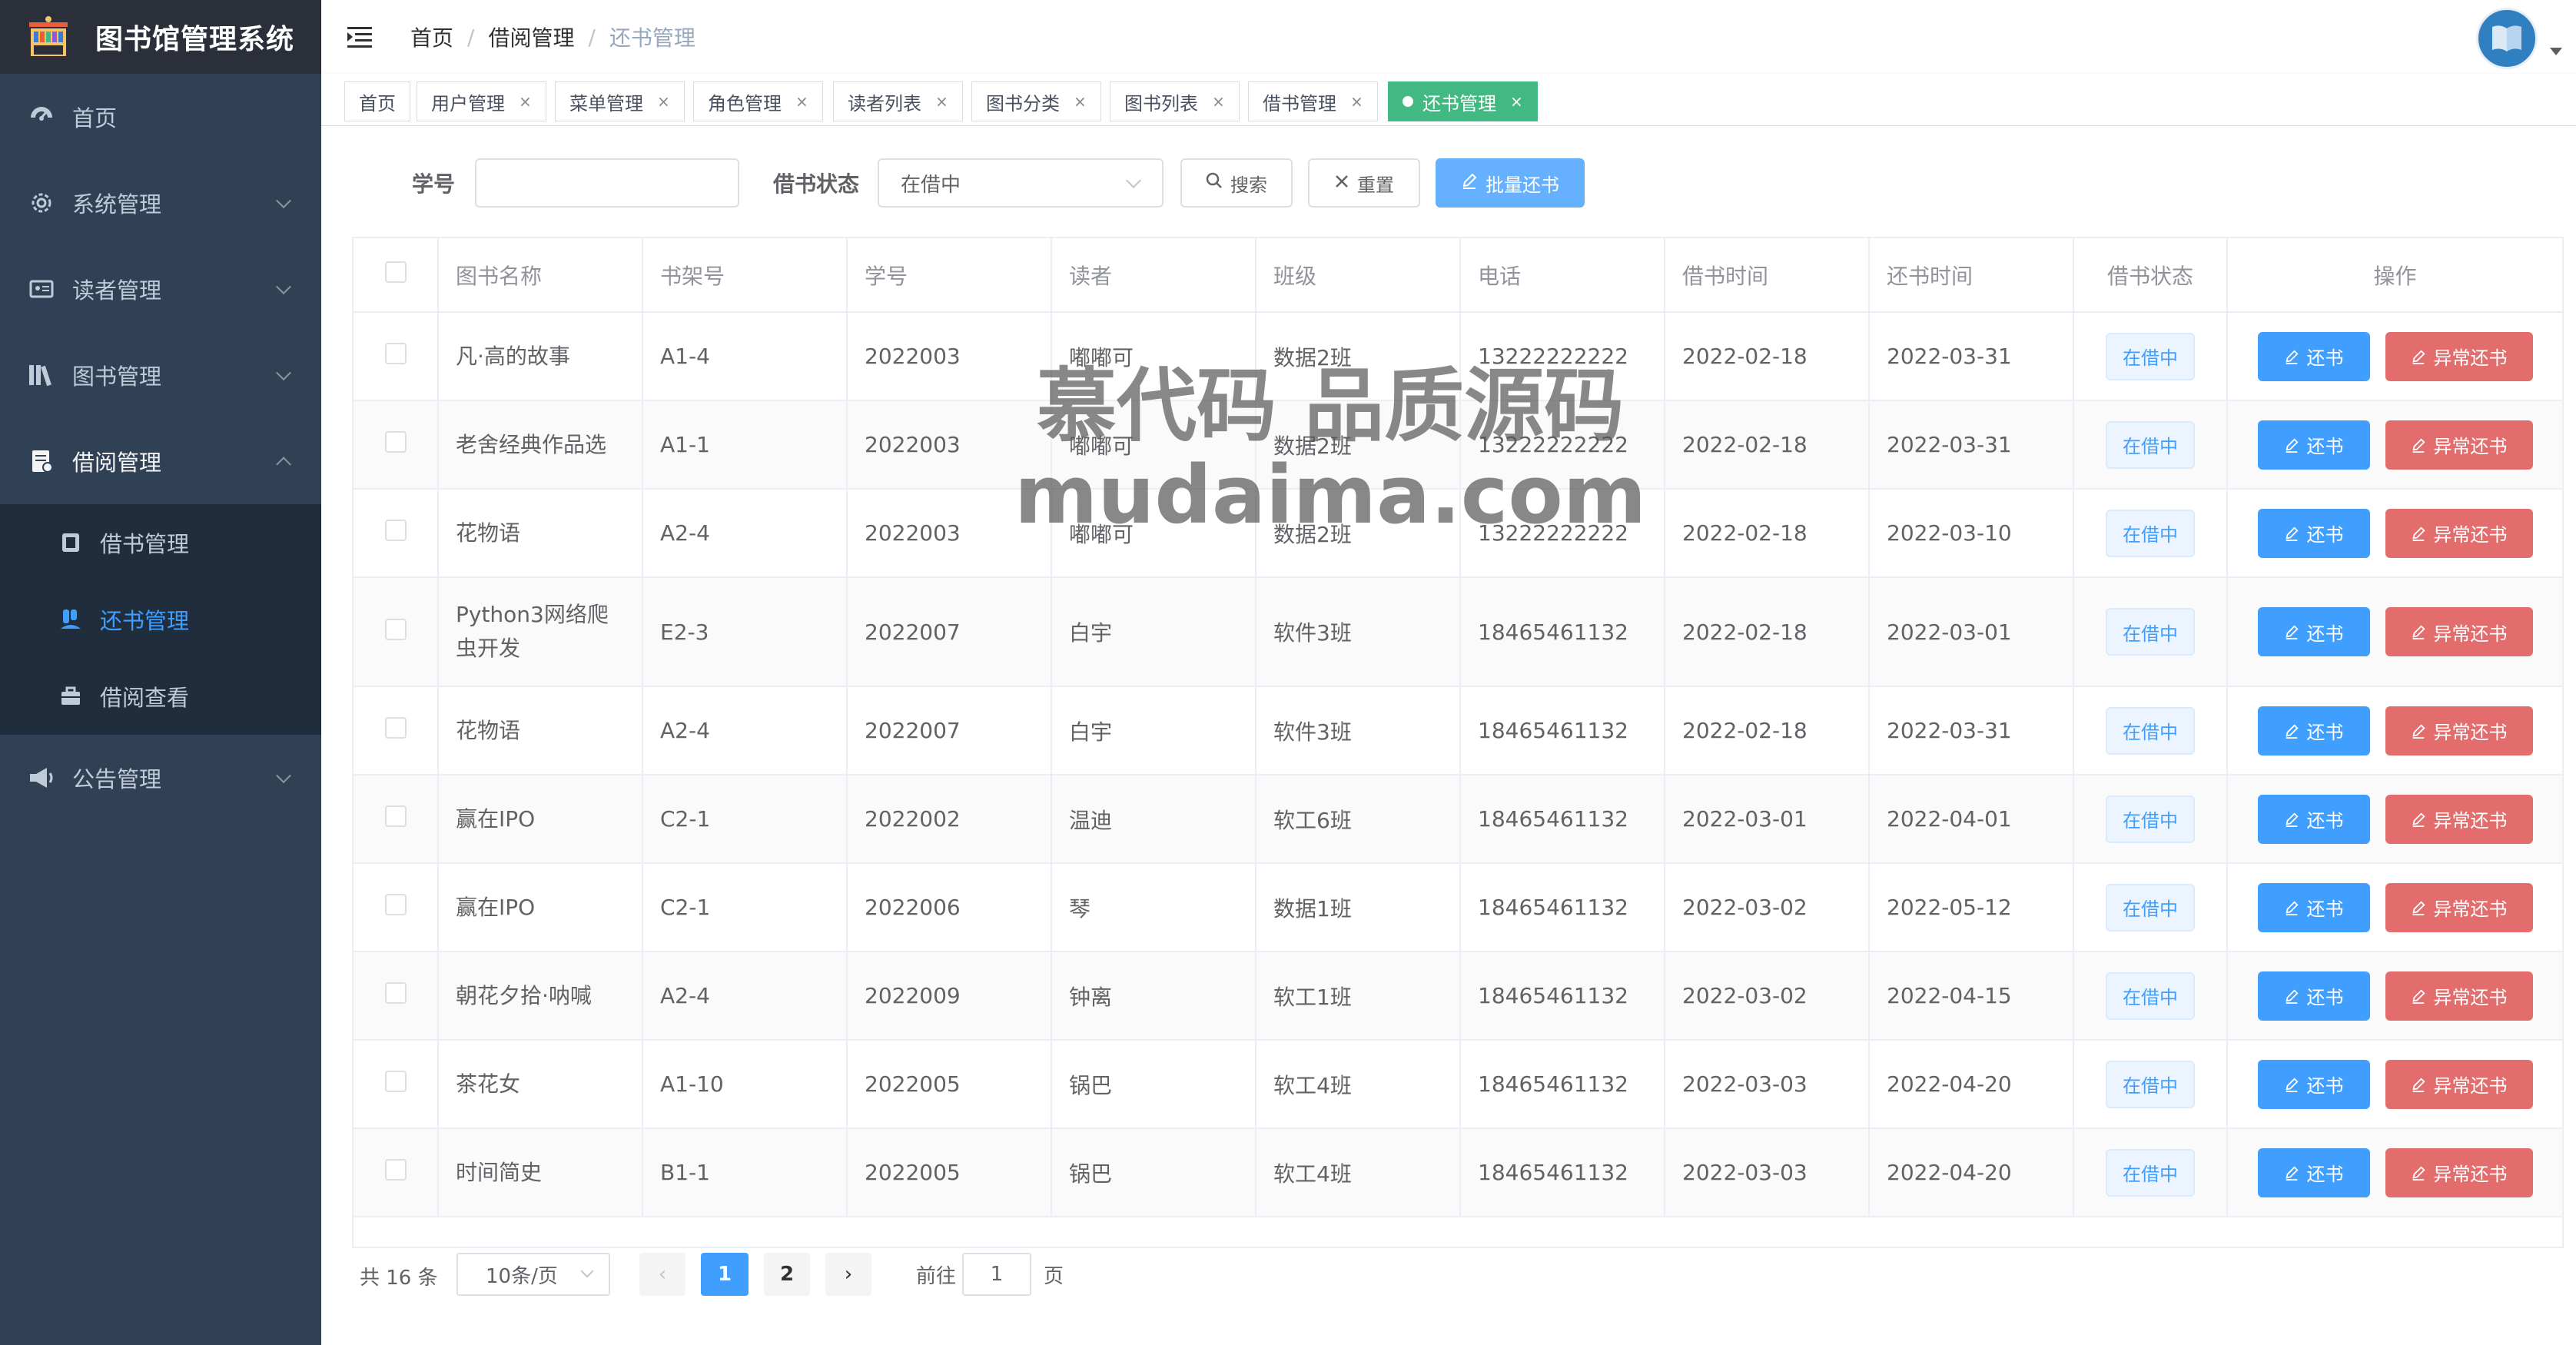  What do you see at coordinates (160, 778) in the screenshot?
I see `sidebar-item-notices: 公告管理` at bounding box center [160, 778].